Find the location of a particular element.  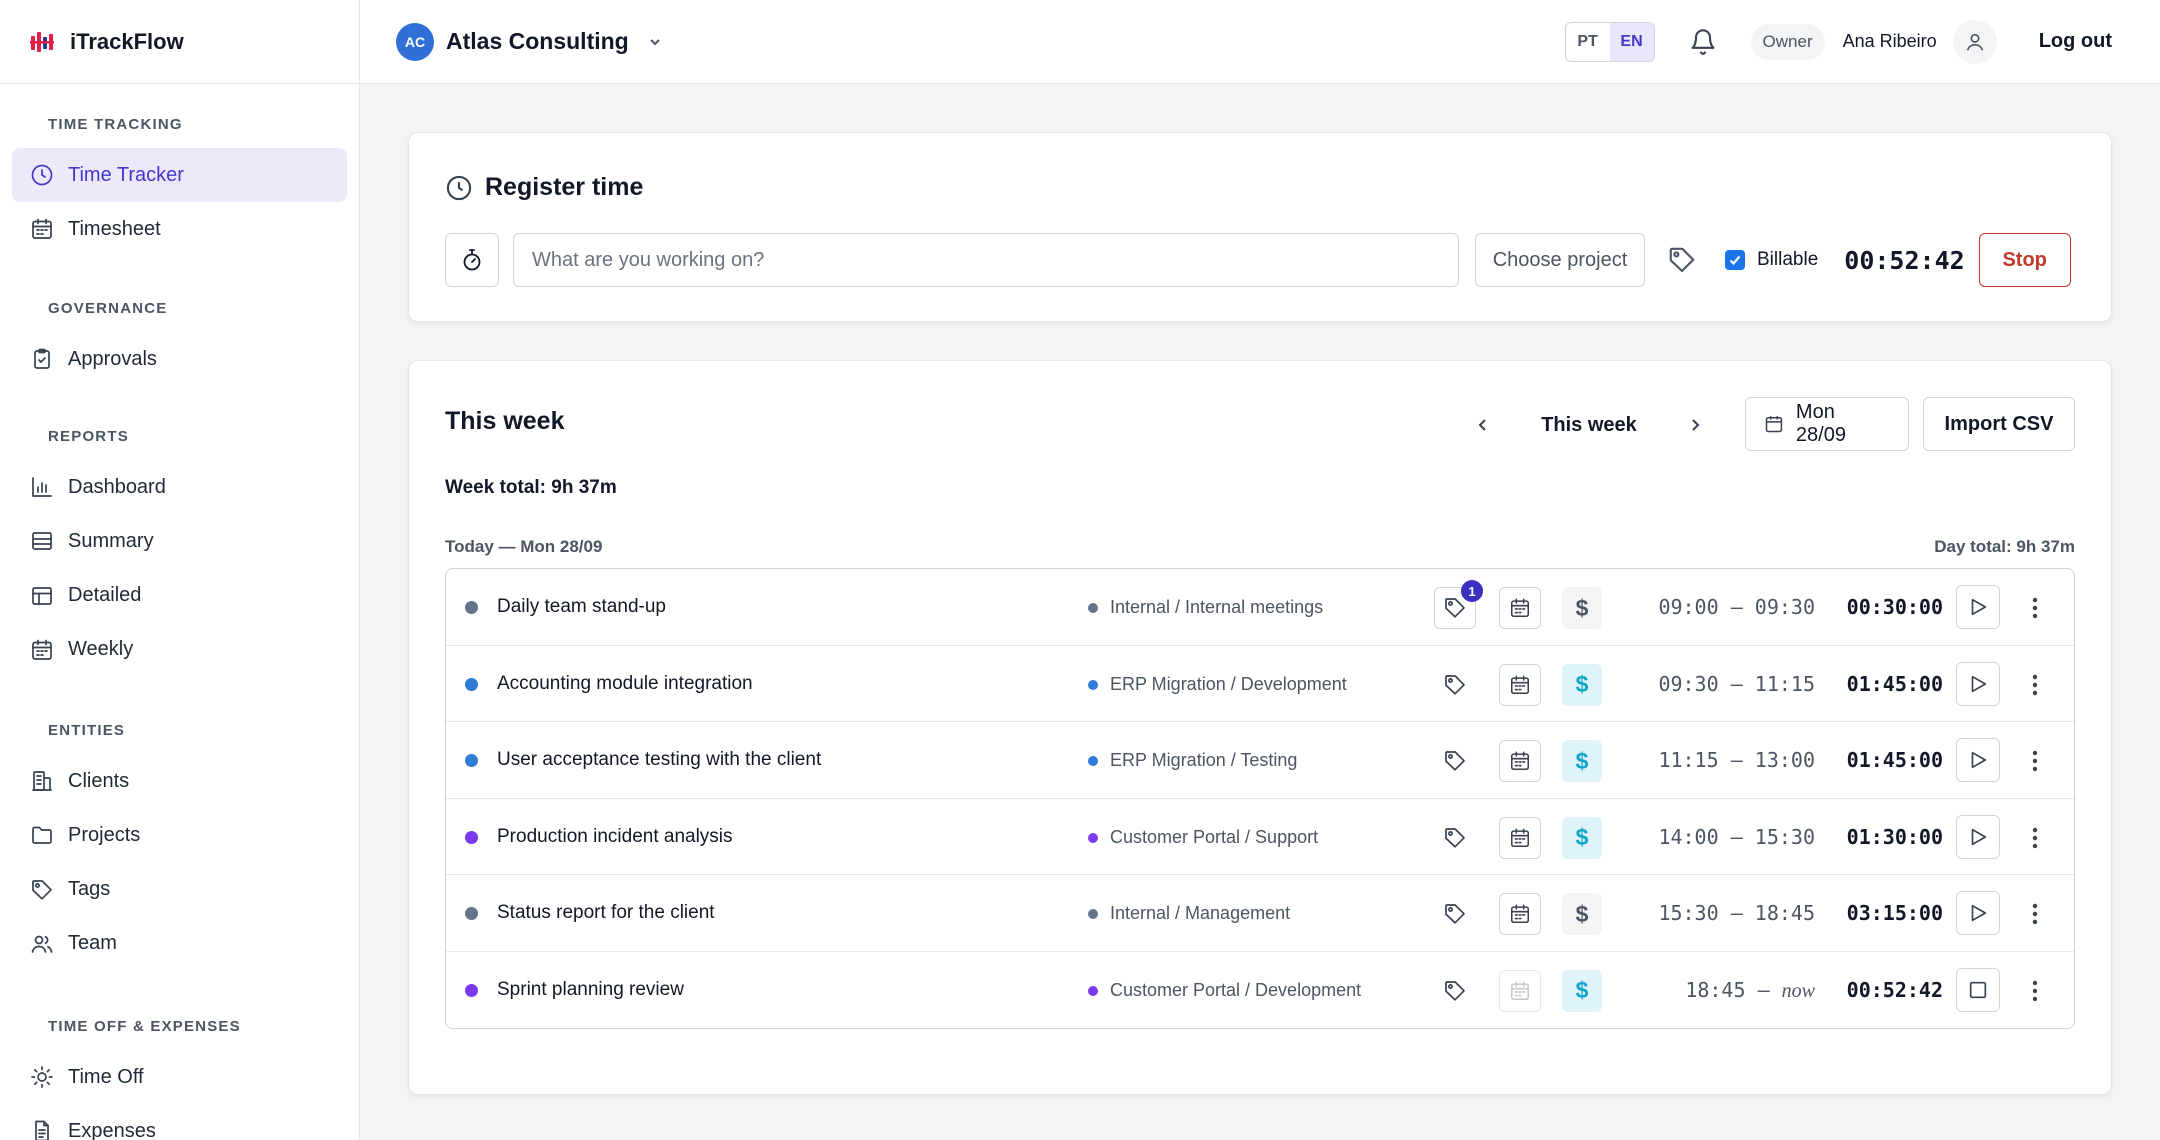

entry-time-range: 09:30 – 11:15 is located at coordinates (1736, 684).